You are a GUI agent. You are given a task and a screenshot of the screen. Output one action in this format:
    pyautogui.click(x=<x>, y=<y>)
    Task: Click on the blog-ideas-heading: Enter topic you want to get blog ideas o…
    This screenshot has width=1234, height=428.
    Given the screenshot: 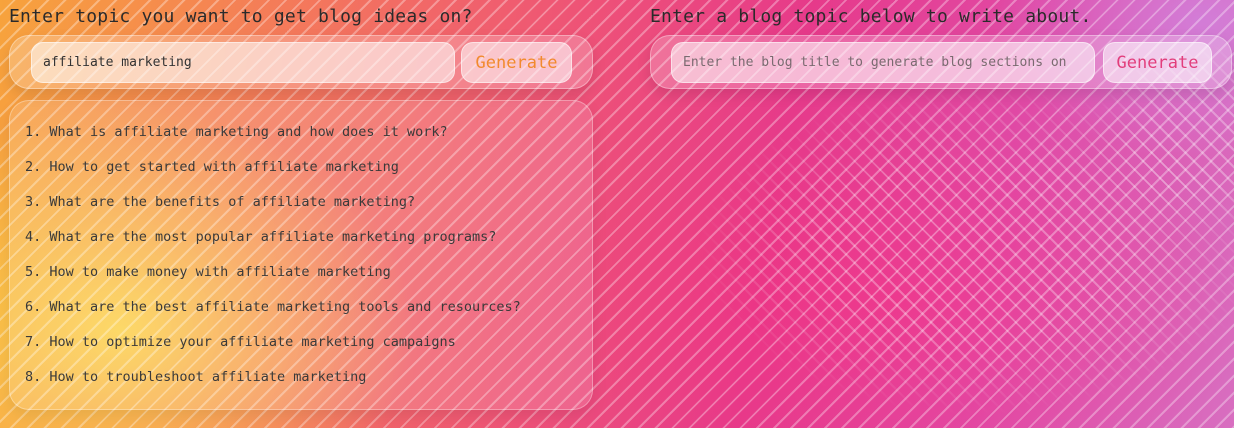 What is the action you would take?
    pyautogui.click(x=241, y=16)
    